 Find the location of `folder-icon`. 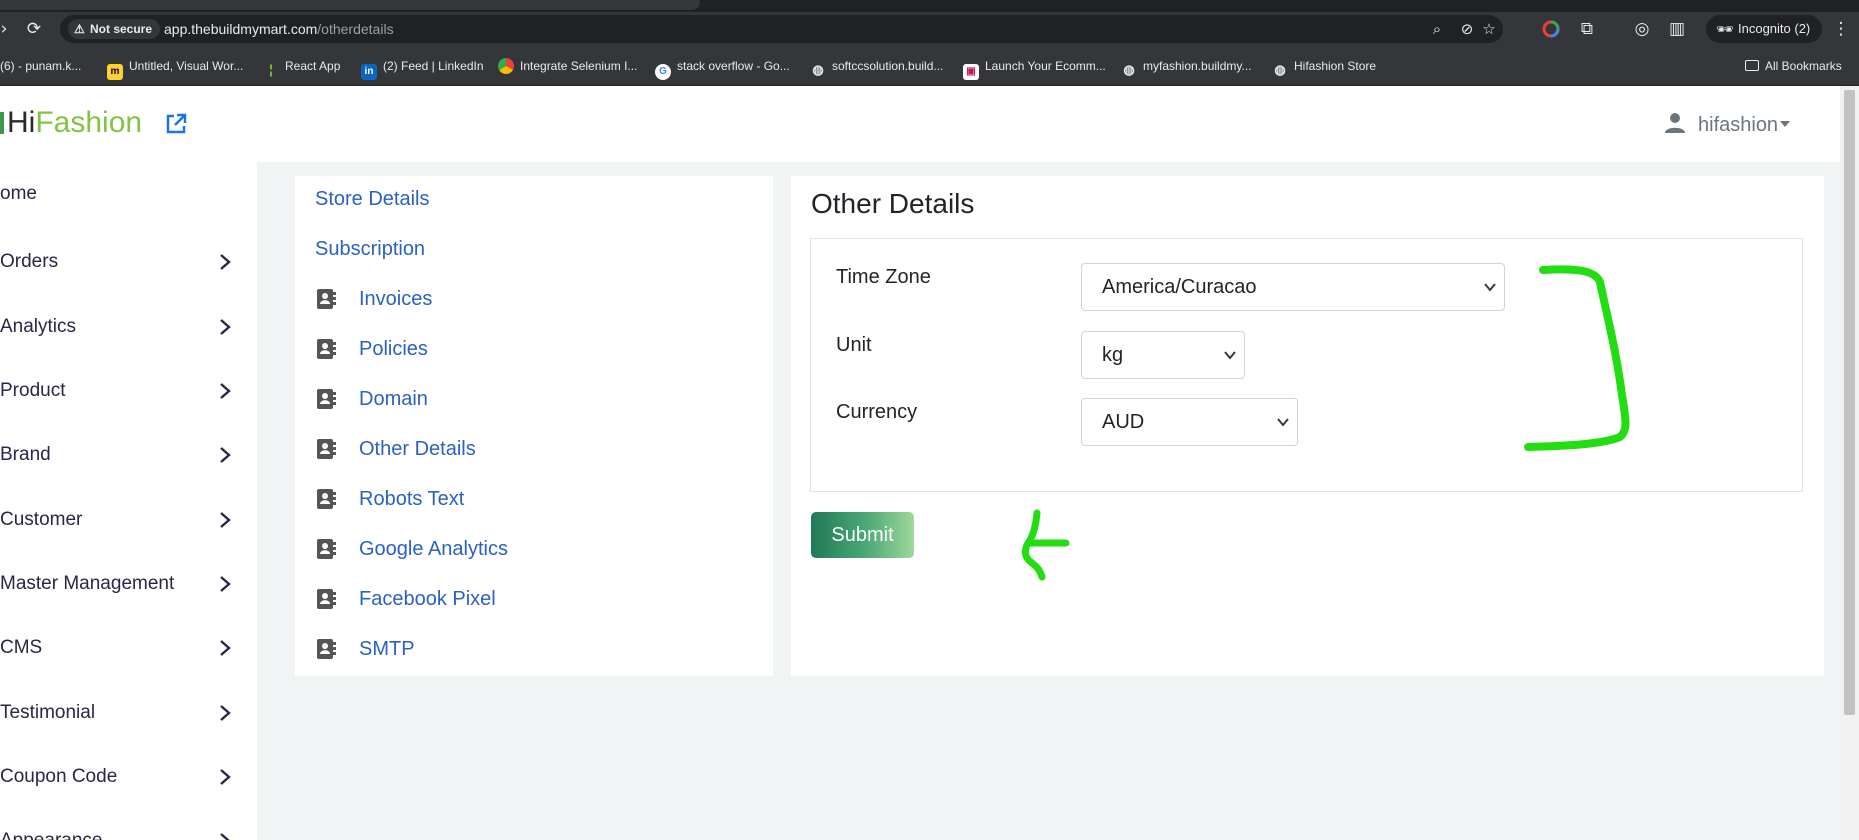

folder-icon is located at coordinates (1752, 65).